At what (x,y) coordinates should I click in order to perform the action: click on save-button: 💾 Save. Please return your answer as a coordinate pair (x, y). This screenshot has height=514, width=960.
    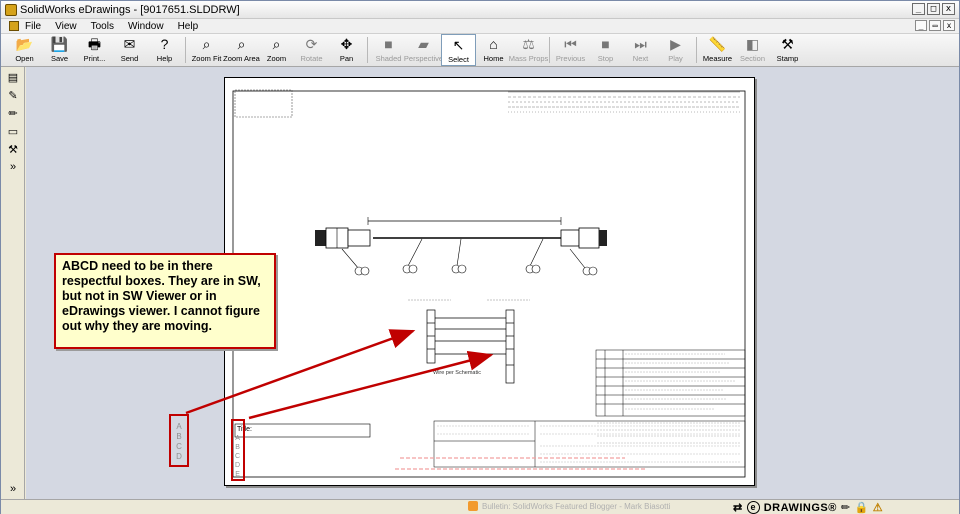
    Looking at the image, I should click on (59, 50).